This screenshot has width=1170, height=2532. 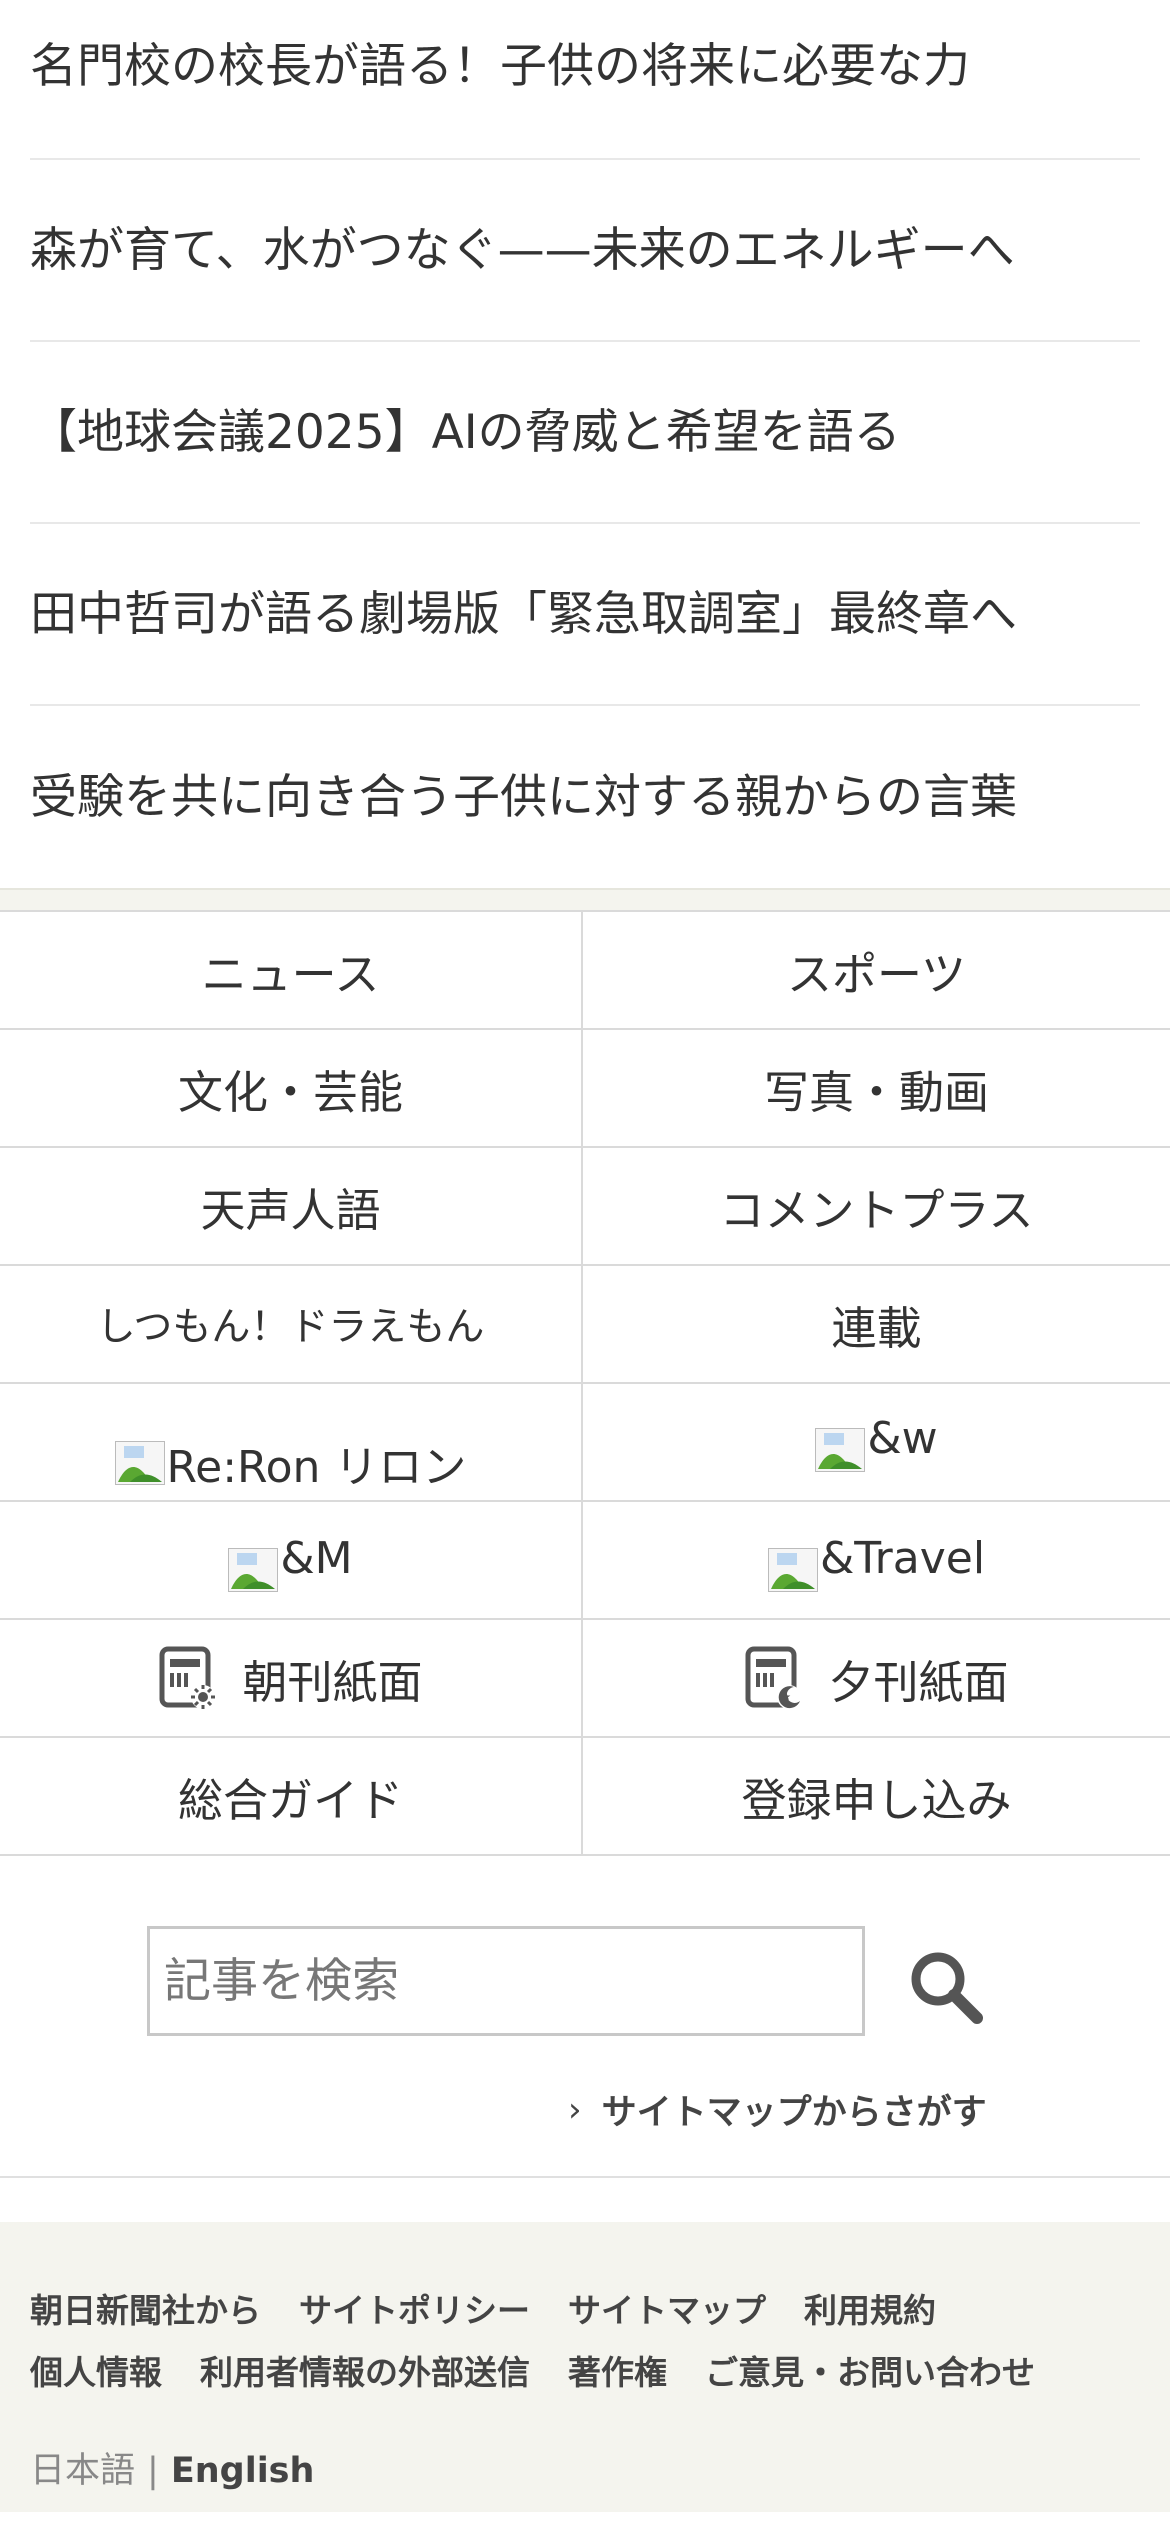 What do you see at coordinates (667, 2311) in the screenshot?
I see `footer-link-sitemap: サイトマップ` at bounding box center [667, 2311].